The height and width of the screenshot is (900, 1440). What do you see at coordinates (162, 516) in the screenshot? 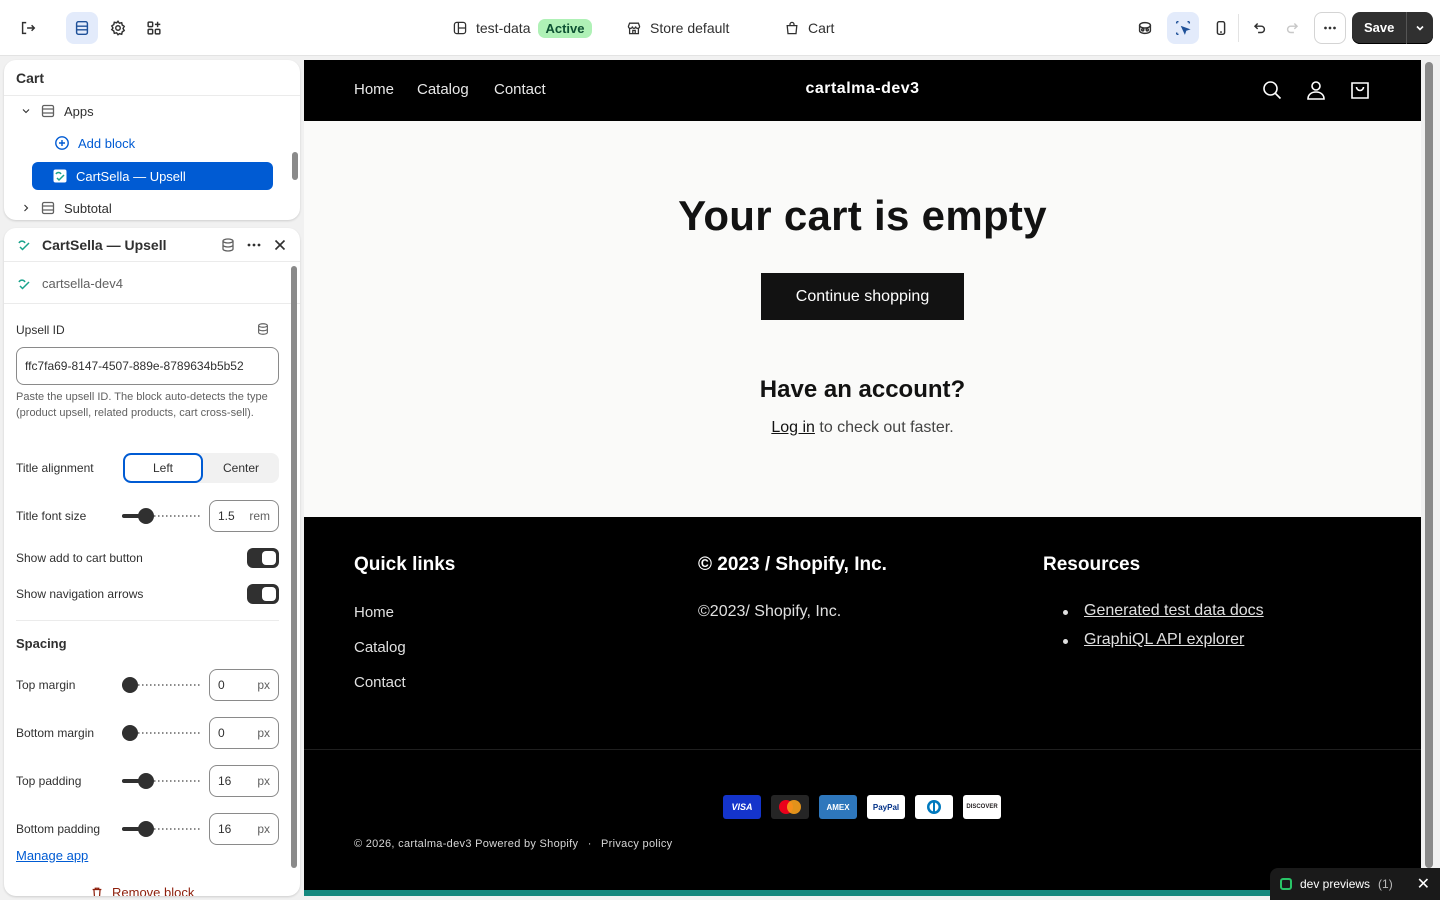
I see `title-font-size-slider` at bounding box center [162, 516].